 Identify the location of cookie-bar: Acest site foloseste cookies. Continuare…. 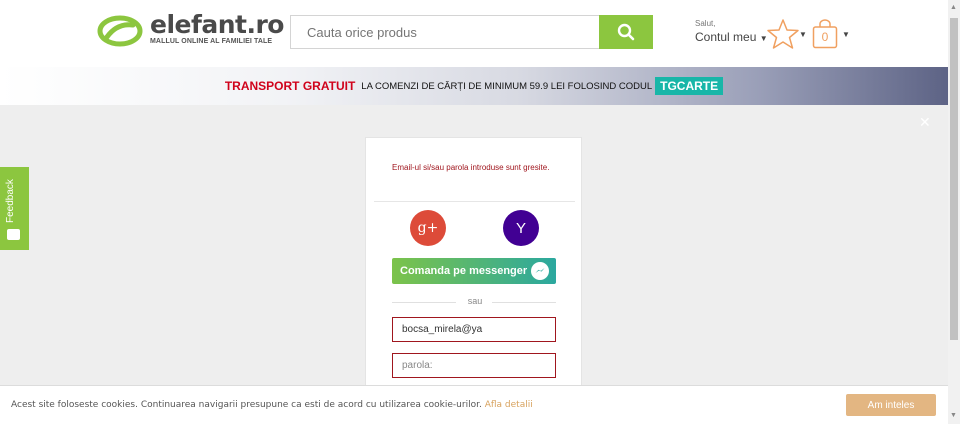
(474, 404).